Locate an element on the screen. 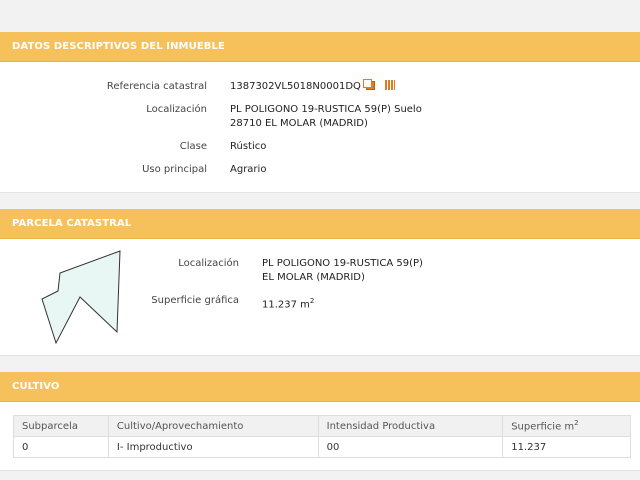 This screenshot has width=640, height=480. cell-superficie: 11.237 is located at coordinates (566, 447).